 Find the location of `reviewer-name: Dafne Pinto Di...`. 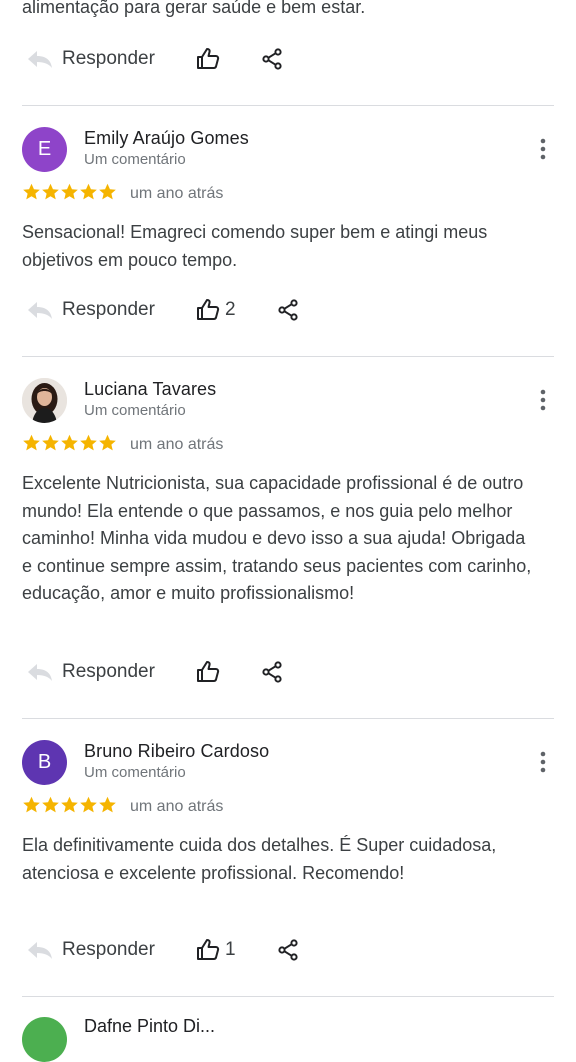

reviewer-name: Dafne Pinto Di... is located at coordinates (149, 1026).